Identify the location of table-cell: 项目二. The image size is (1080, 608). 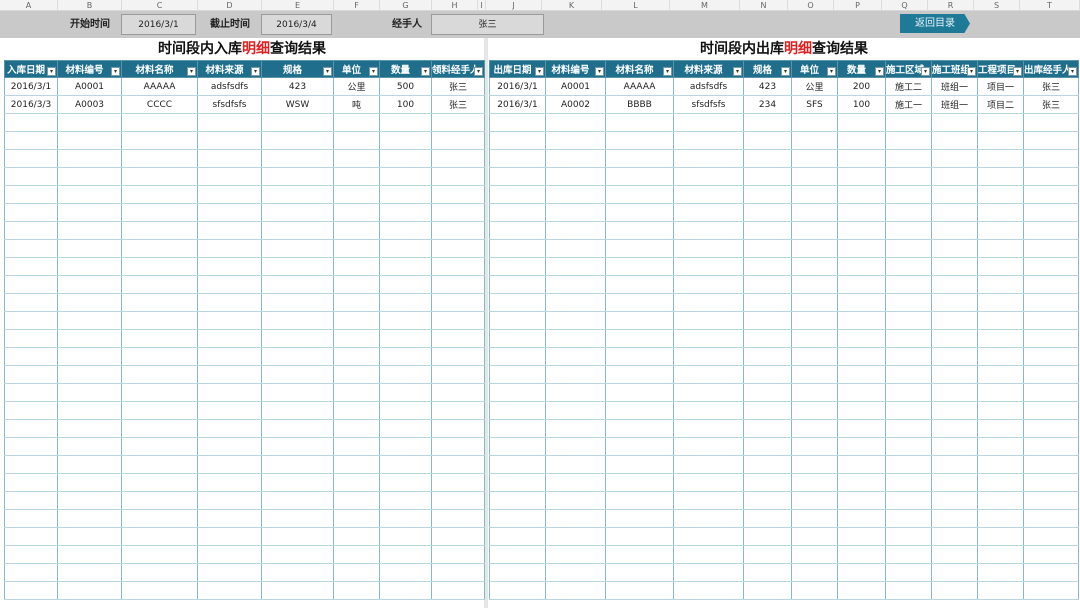
(1000, 104).